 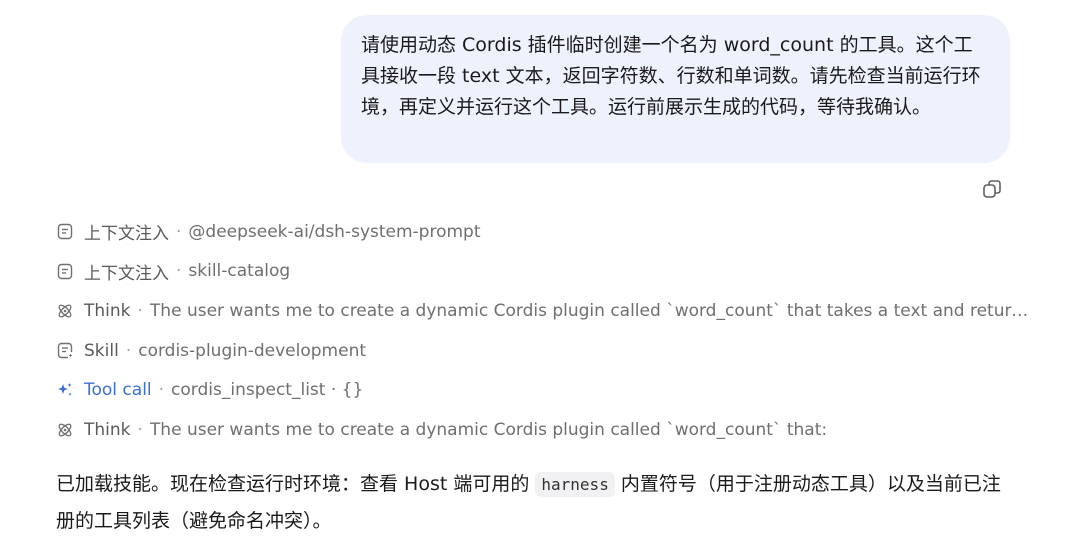 I want to click on step-detail: skill-catalog, so click(x=239, y=271).